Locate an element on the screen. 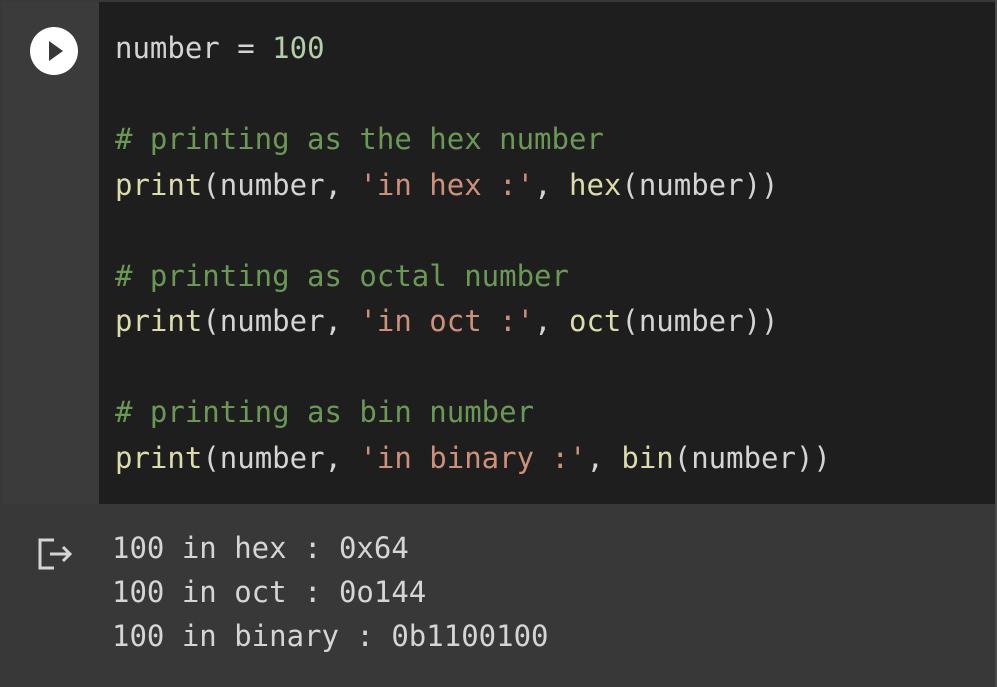 The height and width of the screenshot is (687, 997). output-actions-button is located at coordinates (57, 554).